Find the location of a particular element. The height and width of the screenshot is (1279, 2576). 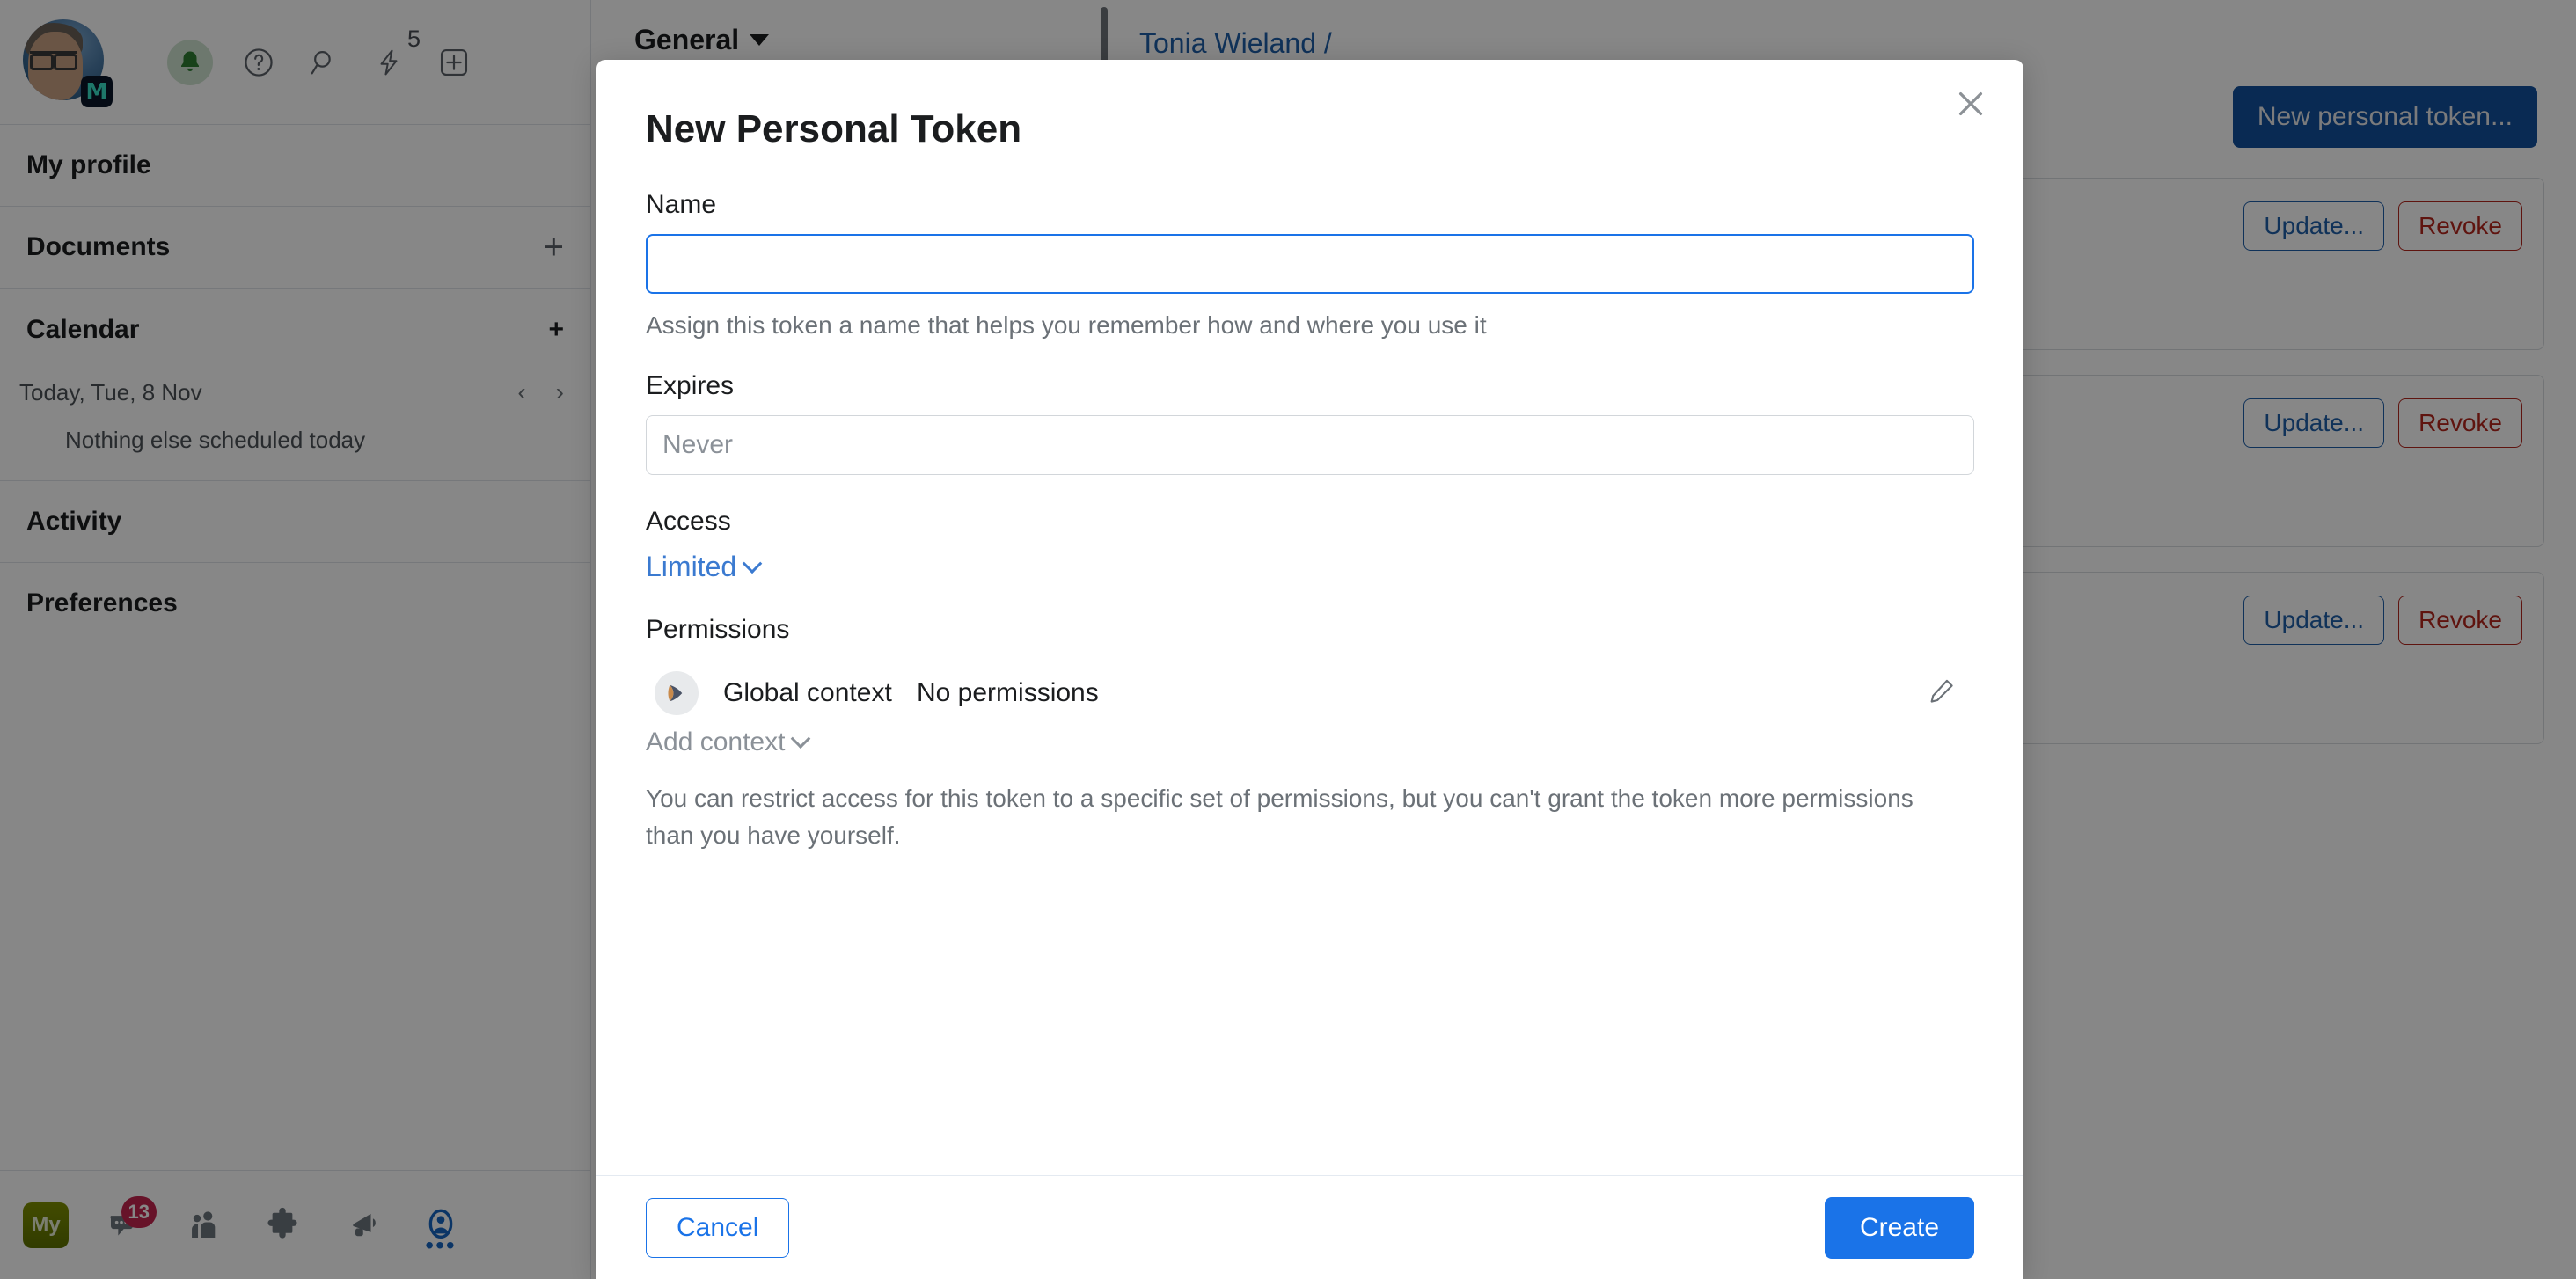

dialog-title: New Personal Token is located at coordinates (834, 128).